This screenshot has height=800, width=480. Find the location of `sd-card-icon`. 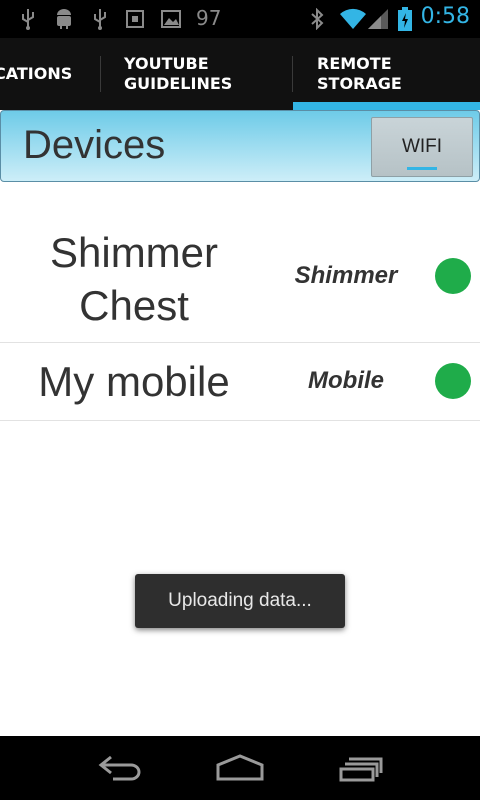

sd-card-icon is located at coordinates (135, 19).